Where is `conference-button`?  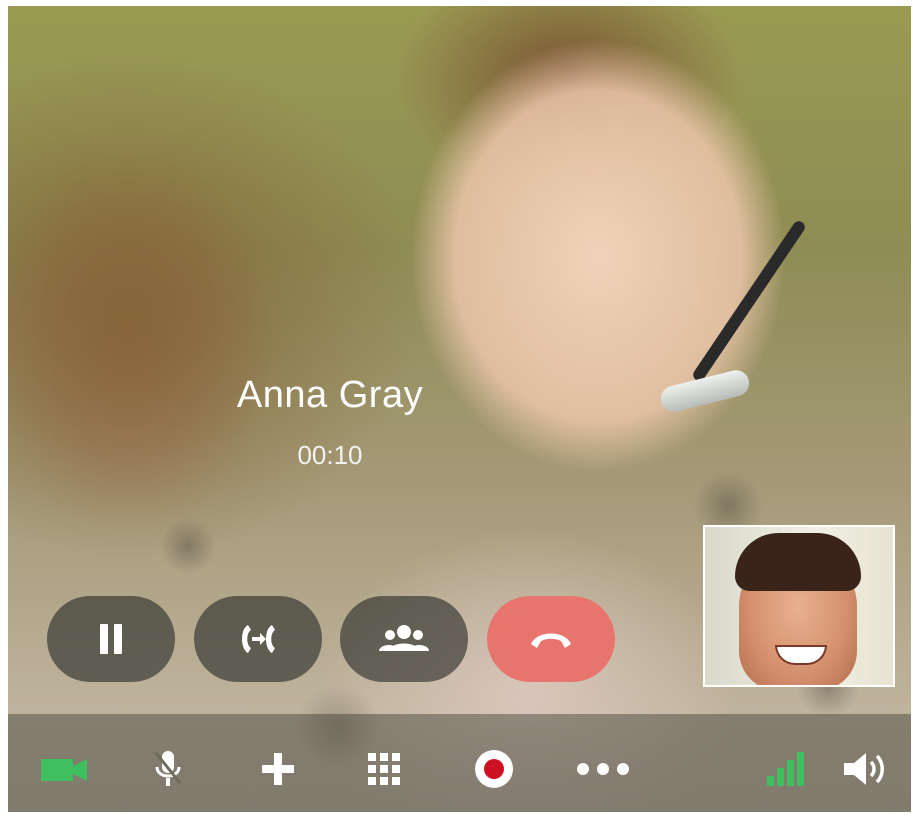
conference-button is located at coordinates (404, 639).